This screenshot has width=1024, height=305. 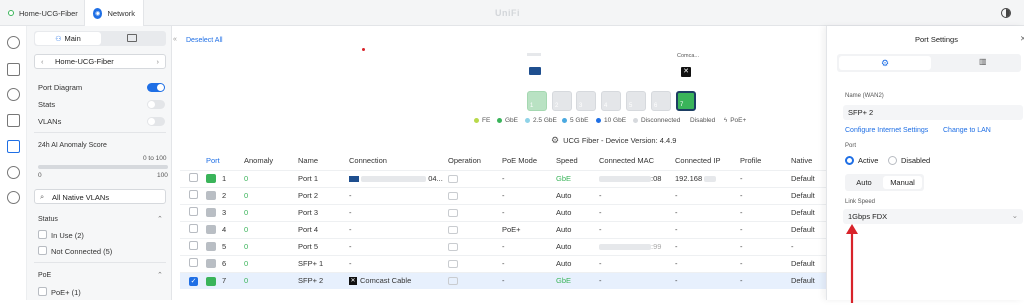 I want to click on change-to-lan-link: Change to LAN, so click(x=967, y=130).